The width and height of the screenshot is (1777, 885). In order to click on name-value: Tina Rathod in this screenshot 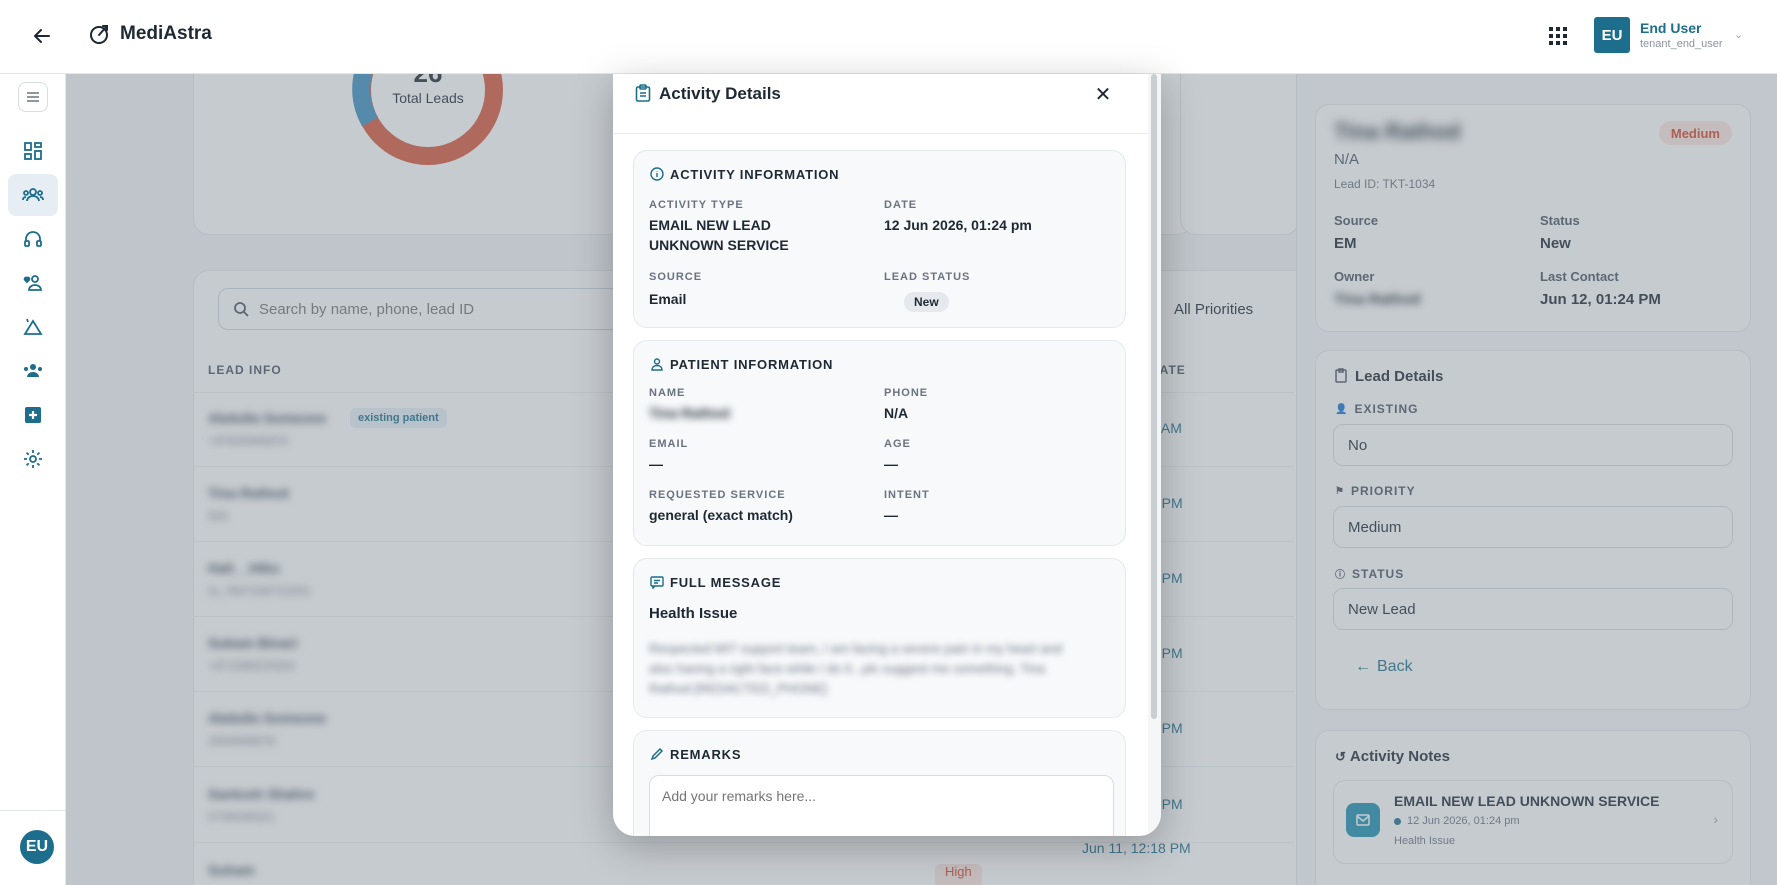, I will do `click(689, 413)`.